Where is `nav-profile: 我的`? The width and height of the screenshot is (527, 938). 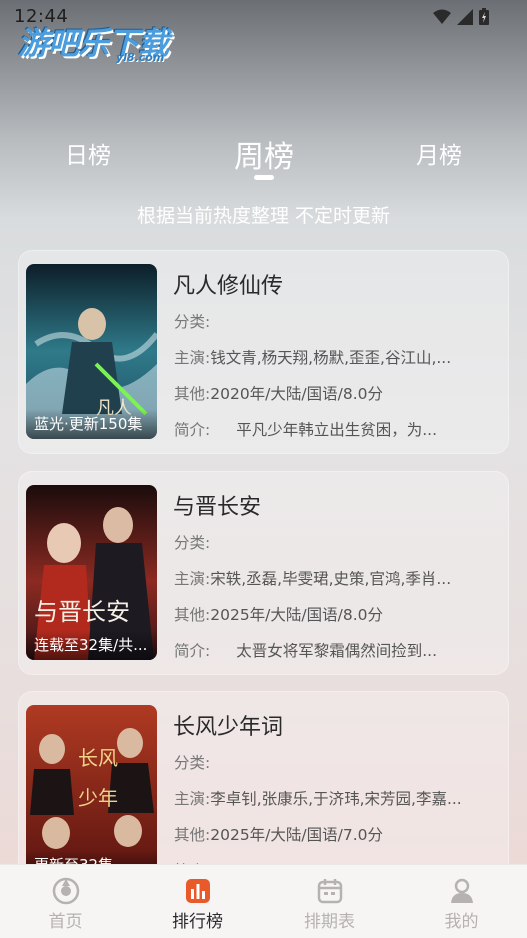
nav-profile: 我的 is located at coordinates (461, 901).